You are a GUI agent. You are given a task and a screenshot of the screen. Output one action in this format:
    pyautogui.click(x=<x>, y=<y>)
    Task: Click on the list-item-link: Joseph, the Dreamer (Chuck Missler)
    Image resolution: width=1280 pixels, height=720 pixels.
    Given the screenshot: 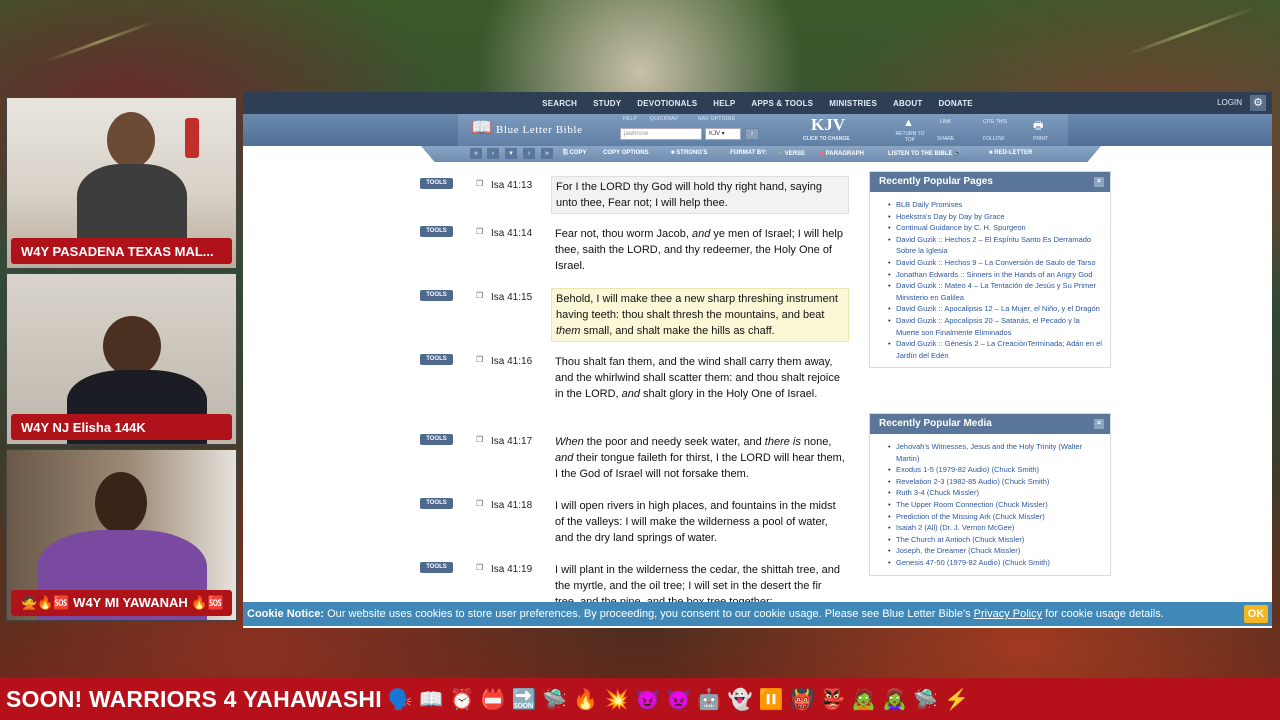 What is the action you would take?
    pyautogui.click(x=995, y=551)
    